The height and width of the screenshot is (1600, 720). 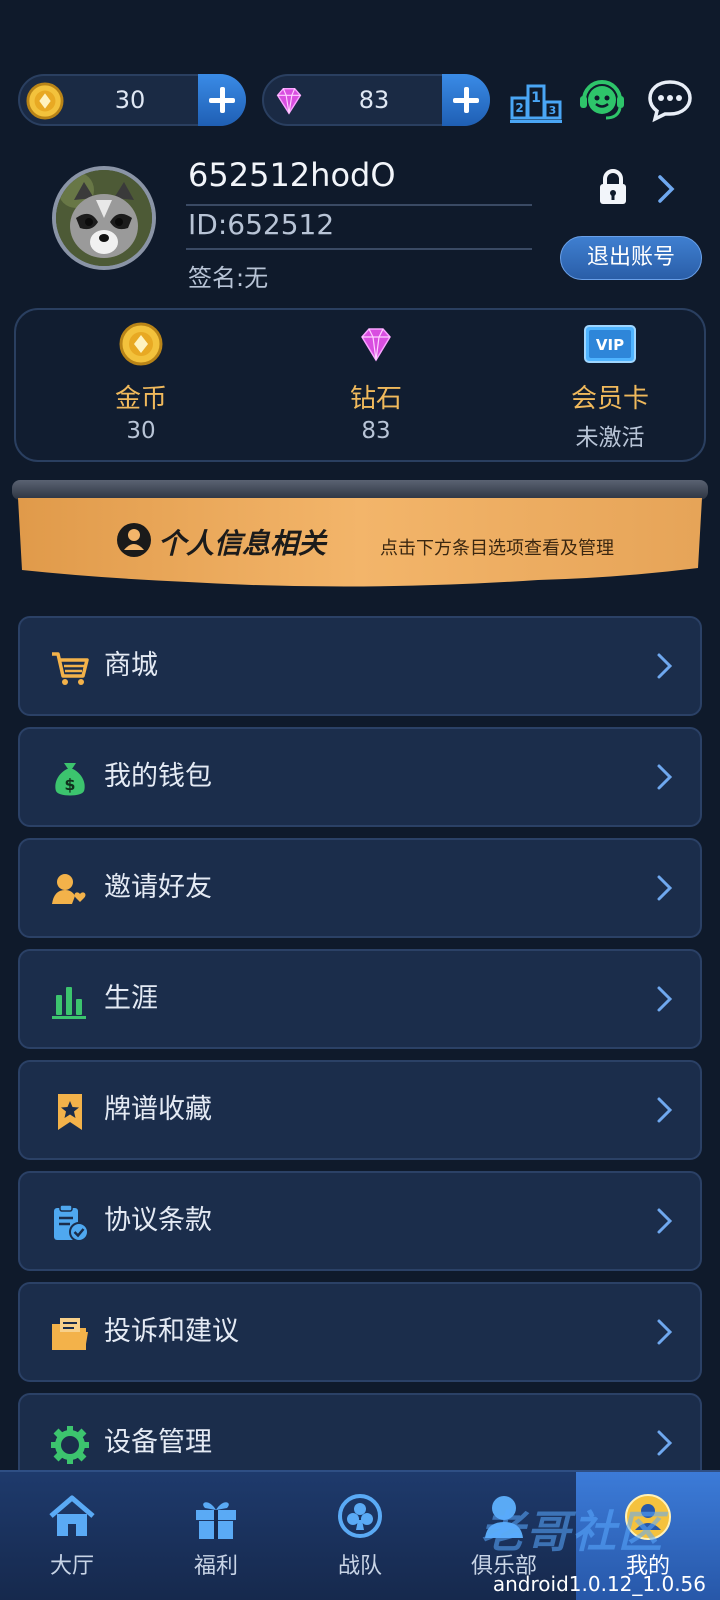 I want to click on asset-value: 未激活, so click(x=610, y=438).